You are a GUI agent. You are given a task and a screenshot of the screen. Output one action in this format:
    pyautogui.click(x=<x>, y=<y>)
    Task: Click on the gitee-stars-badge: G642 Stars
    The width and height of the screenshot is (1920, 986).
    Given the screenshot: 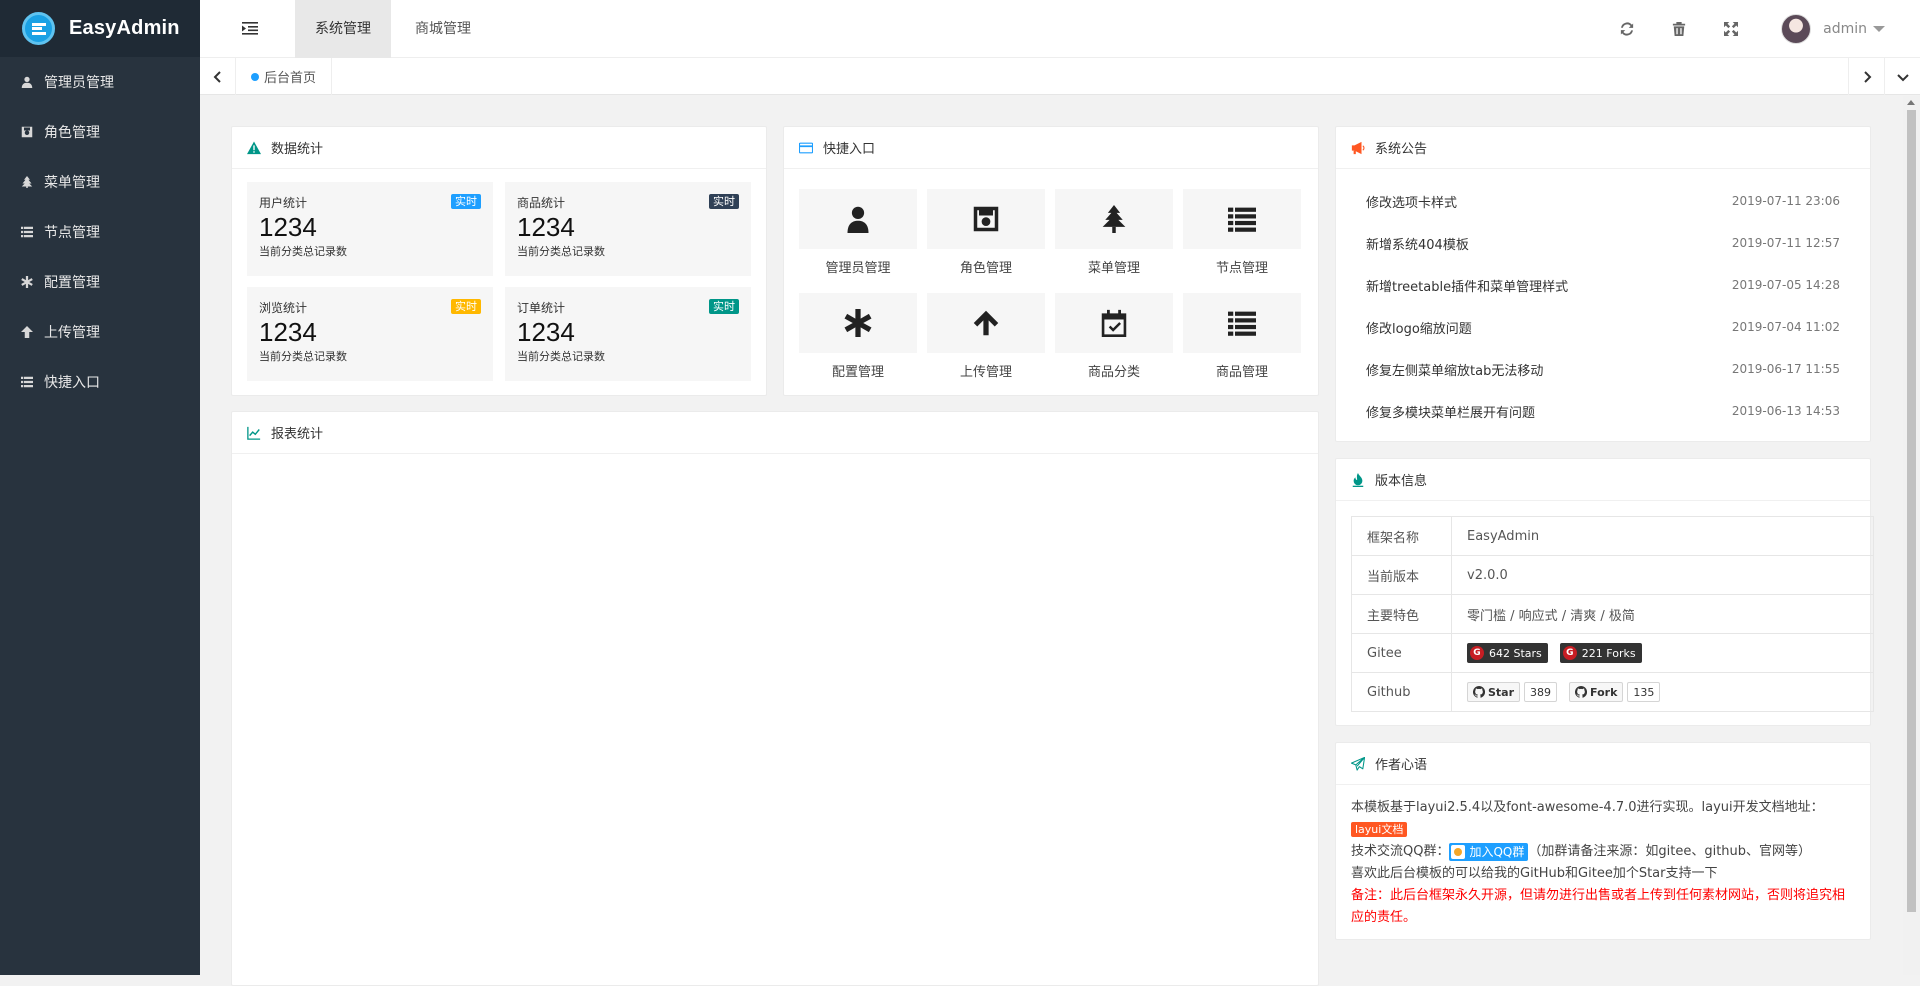 What is the action you would take?
    pyautogui.click(x=1507, y=653)
    